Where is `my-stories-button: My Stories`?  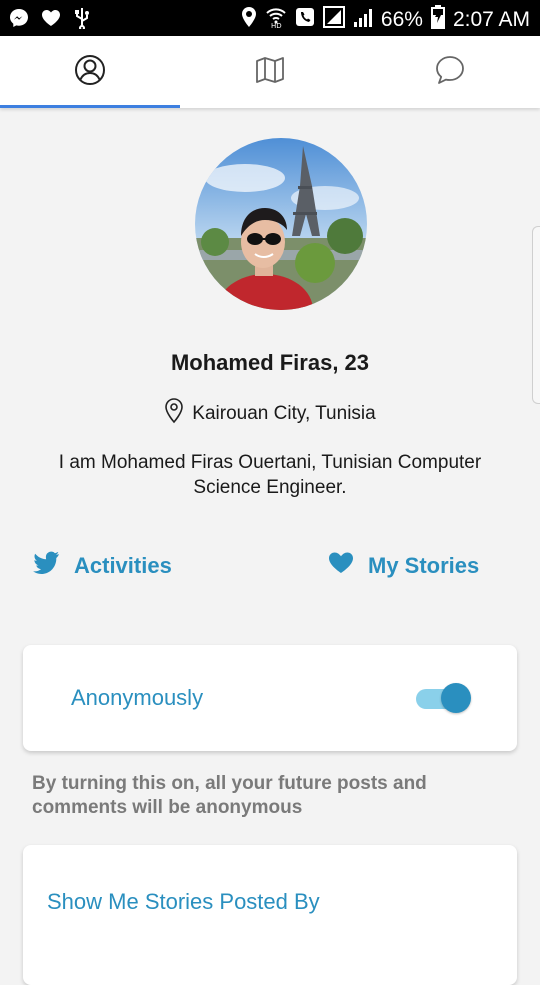
my-stories-button: My Stories is located at coordinates (403, 566).